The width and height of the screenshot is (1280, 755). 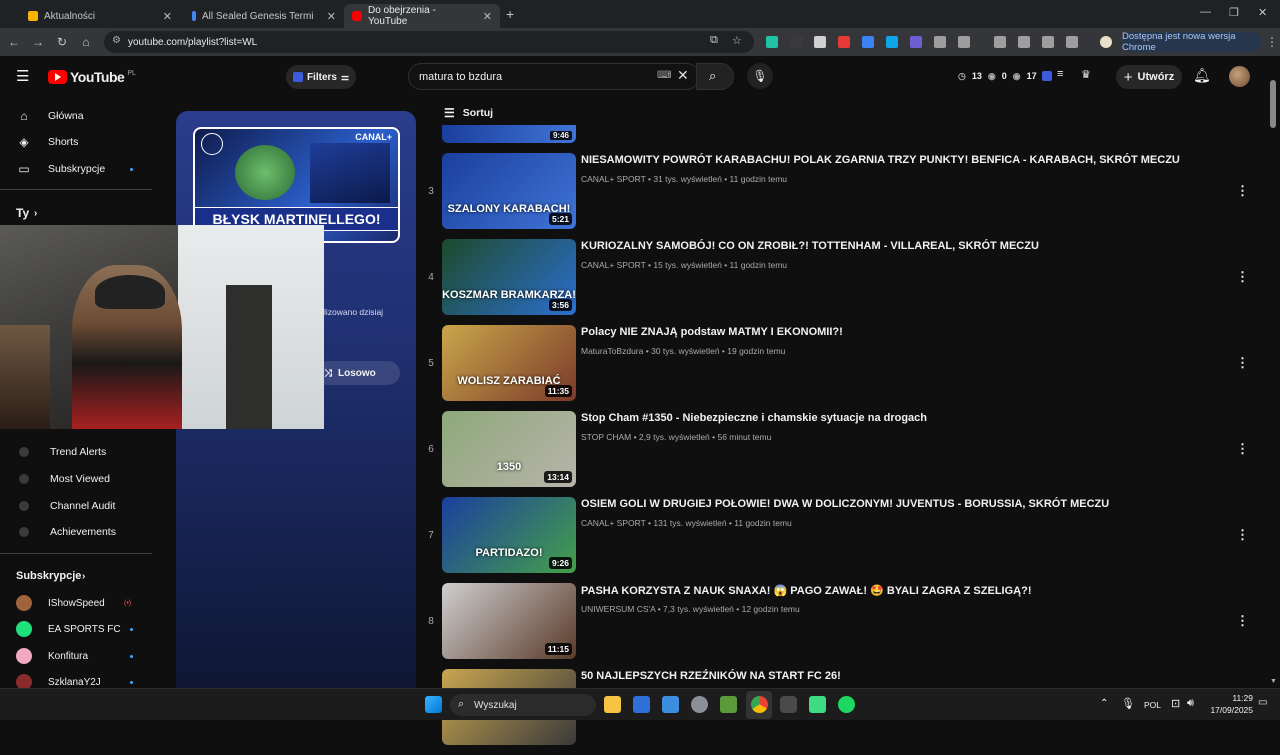 I want to click on clock-date: 17/09/2025, so click(x=1230, y=710).